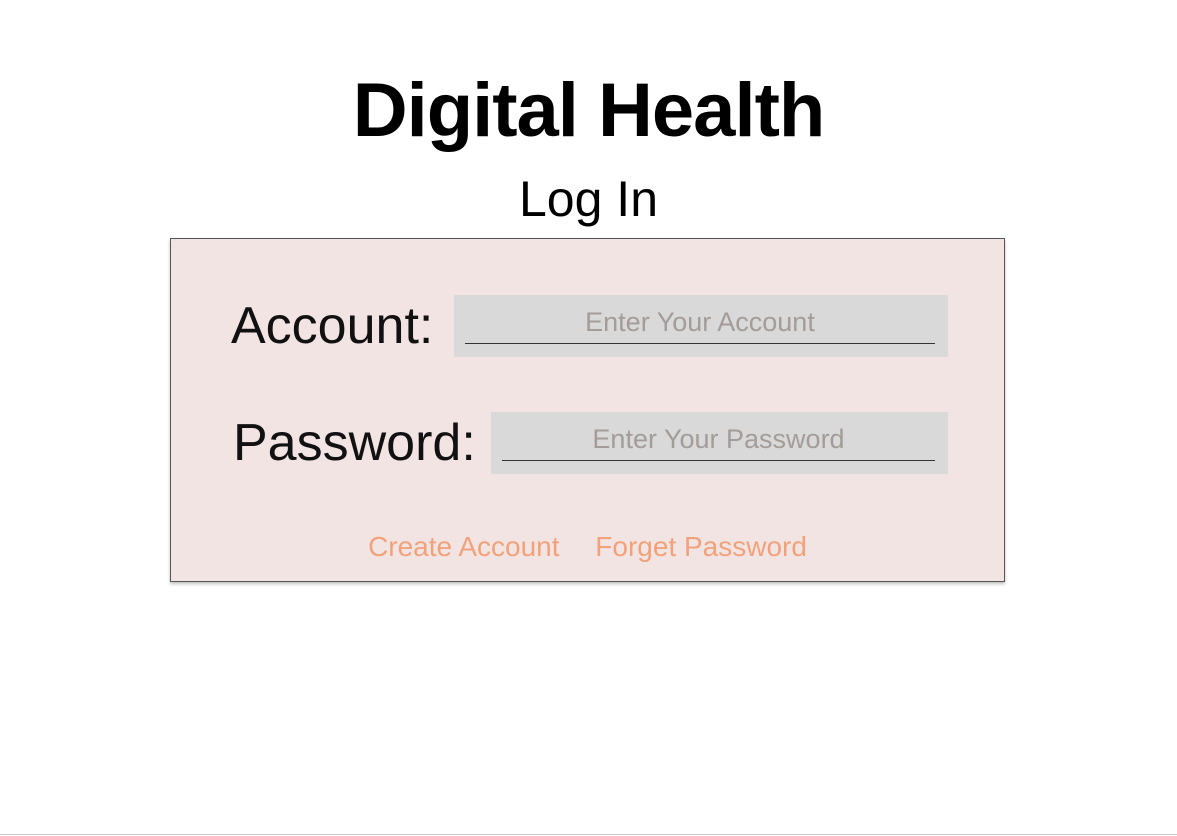 This screenshot has height=836, width=1177. I want to click on account-field-box, so click(701, 326).